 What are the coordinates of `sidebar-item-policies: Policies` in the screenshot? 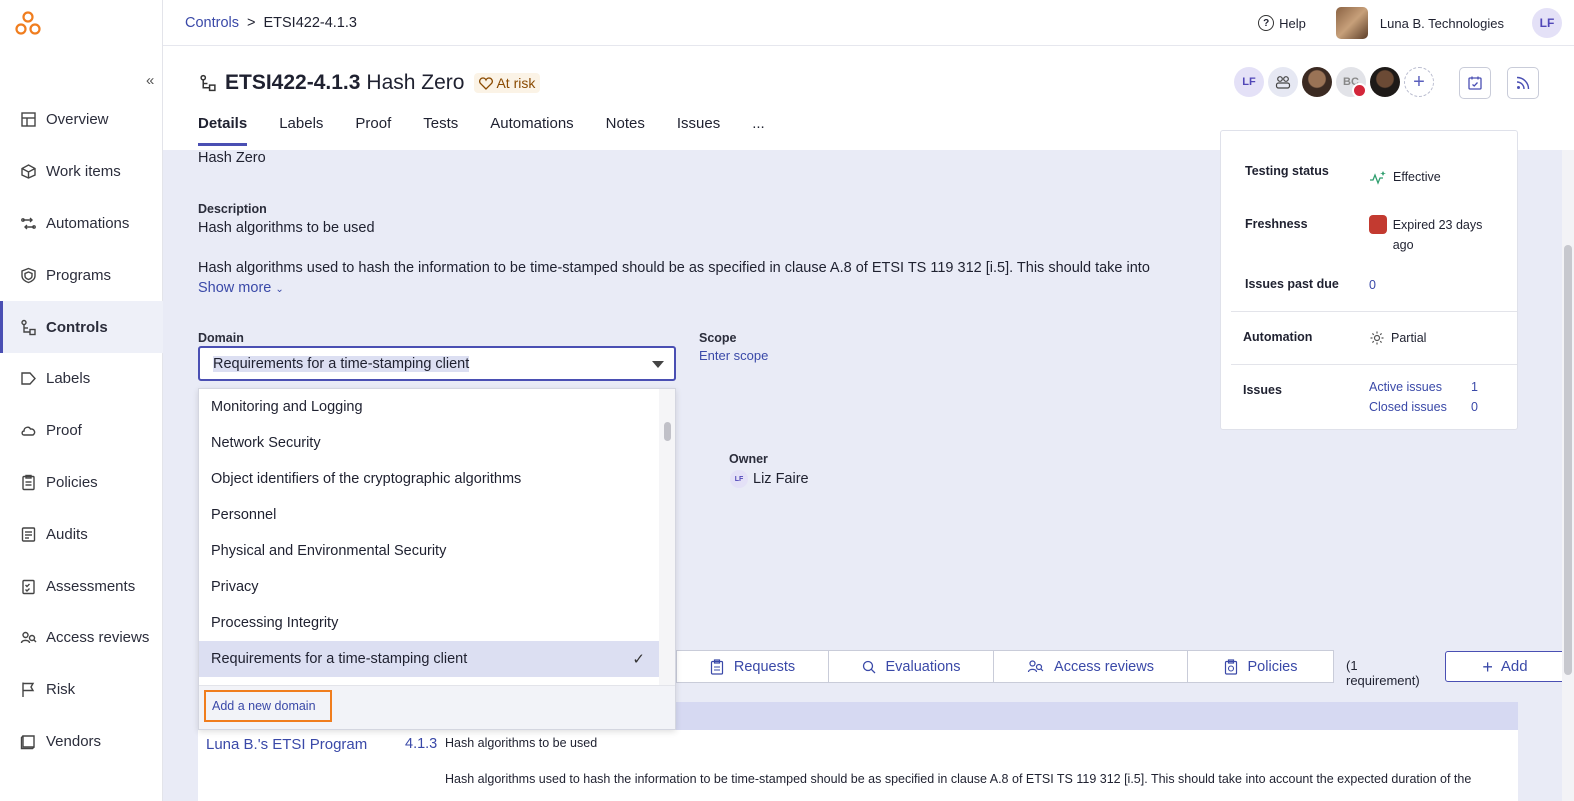 It's located at (81, 483).